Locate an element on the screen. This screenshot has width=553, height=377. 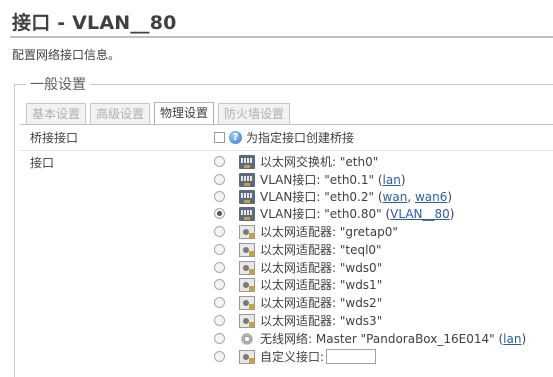
interface-text: 以太网适配器: "wds0" is located at coordinates (321, 268).